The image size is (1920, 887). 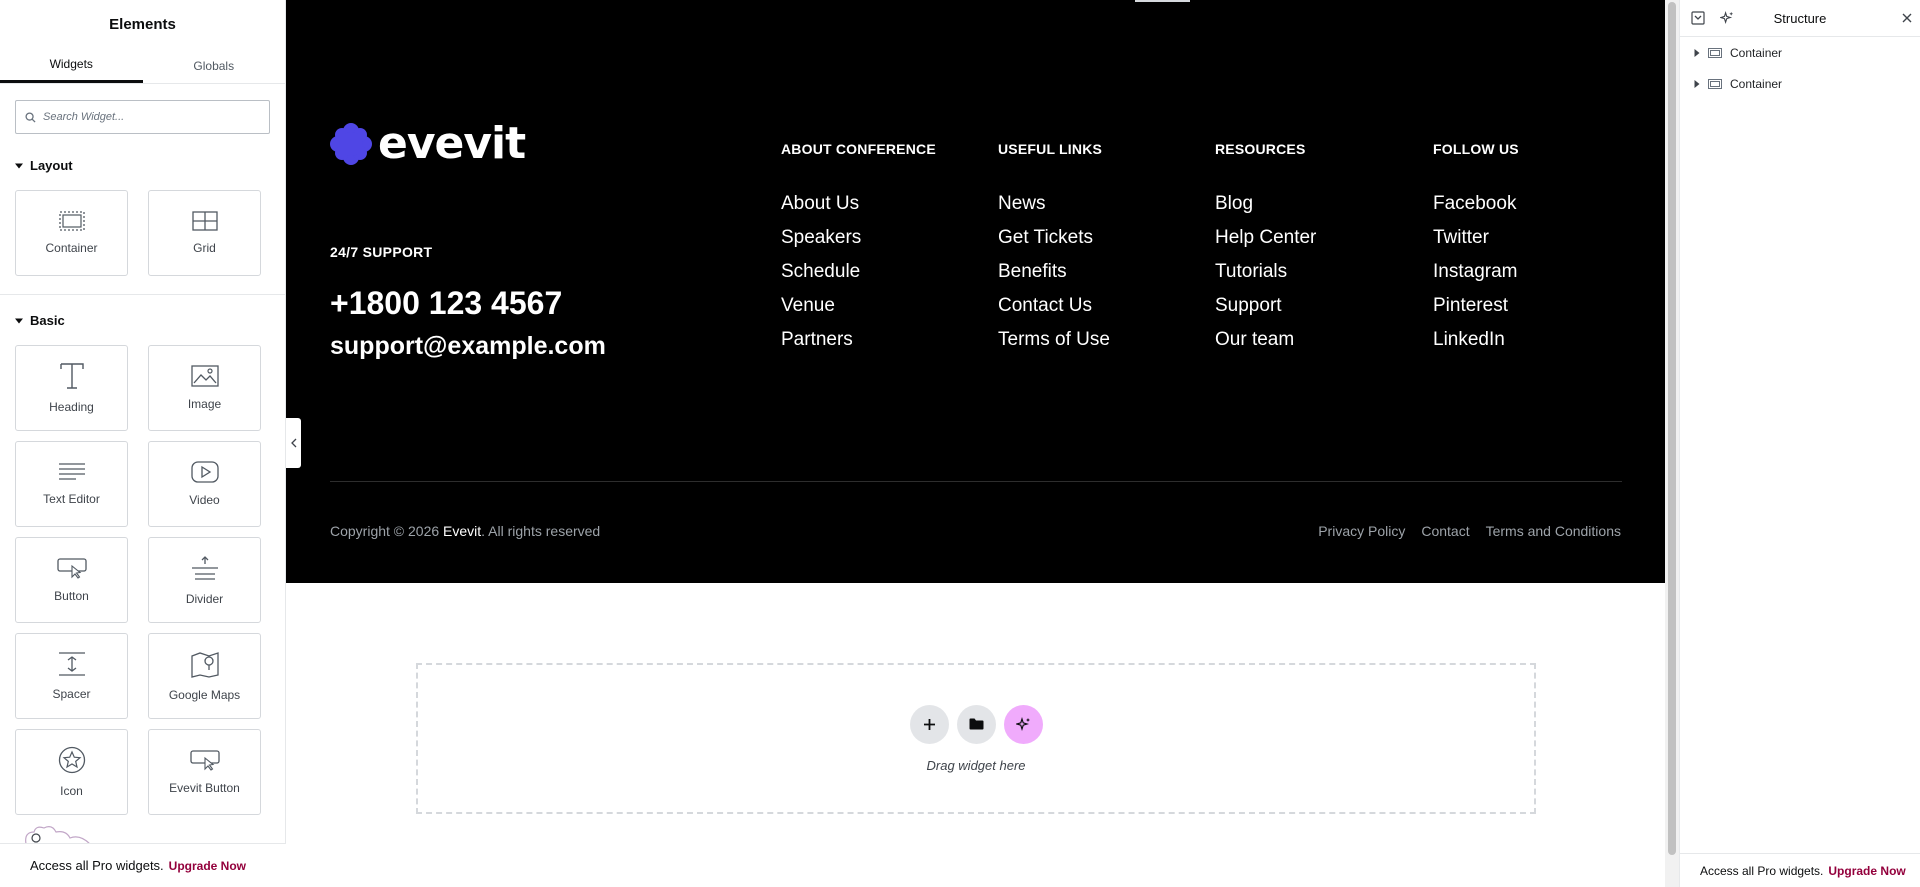 What do you see at coordinates (58, 835) in the screenshot?
I see `promo-illustration-icon` at bounding box center [58, 835].